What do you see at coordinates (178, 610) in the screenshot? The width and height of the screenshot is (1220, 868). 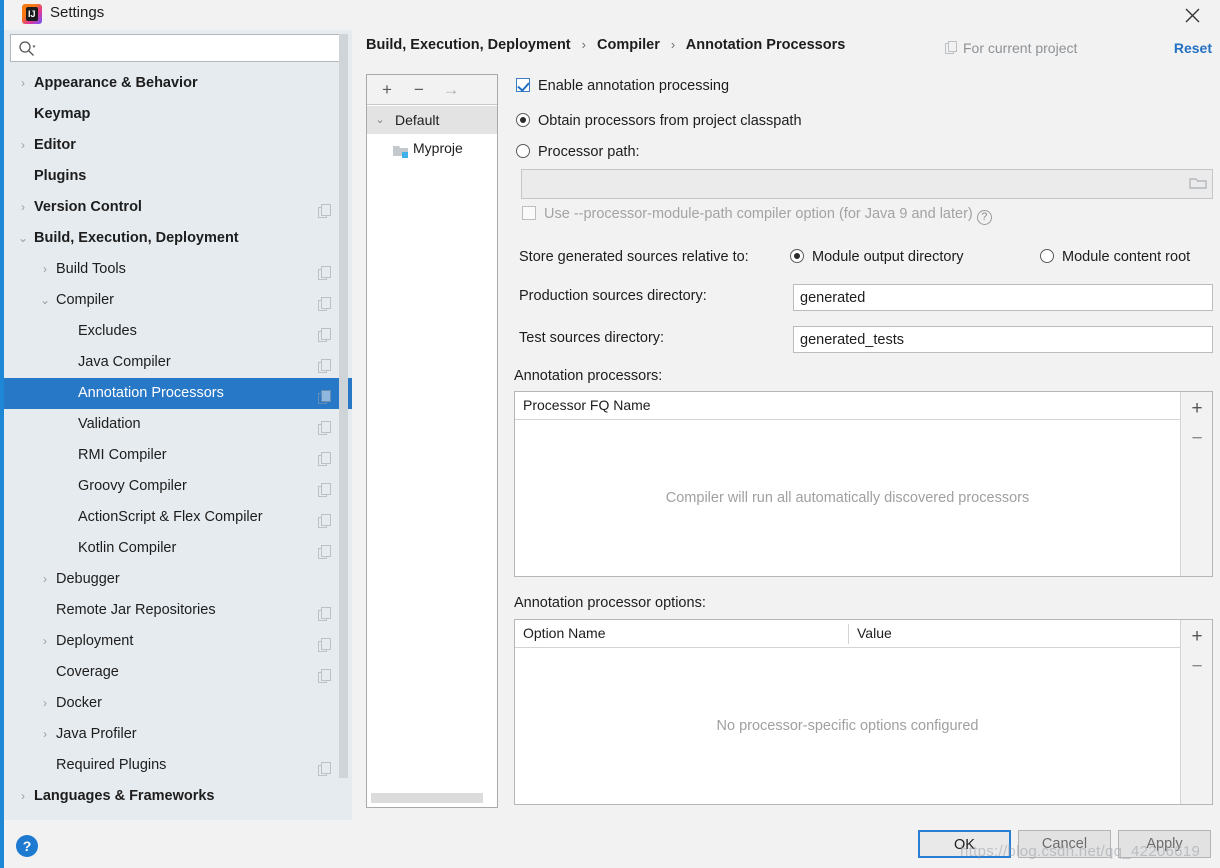 I see `sidebar-item-remote-jar-repositories: Remote Jar Repositories` at bounding box center [178, 610].